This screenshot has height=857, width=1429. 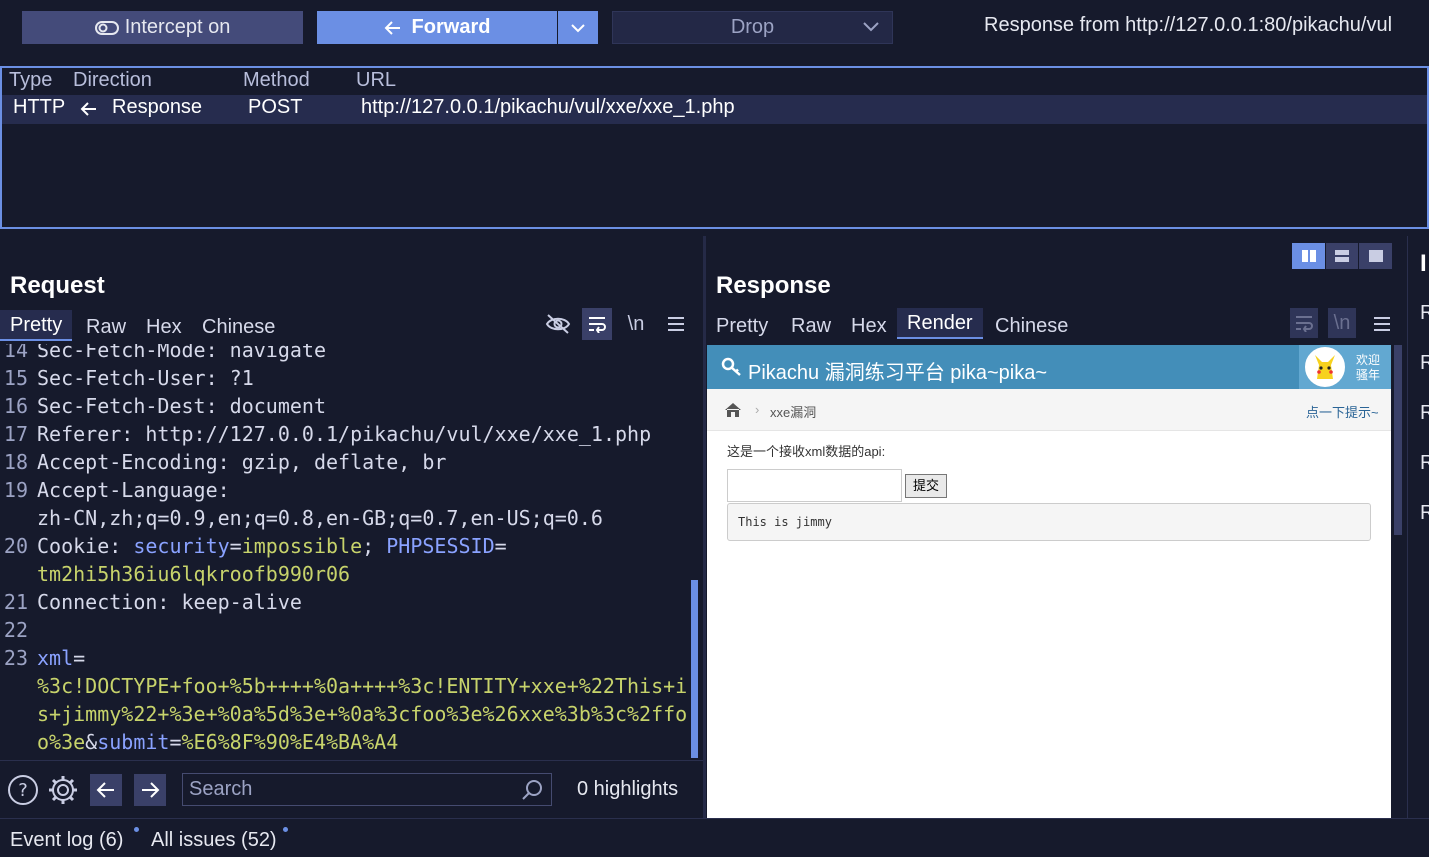 What do you see at coordinates (532, 790) in the screenshot?
I see `search-icon` at bounding box center [532, 790].